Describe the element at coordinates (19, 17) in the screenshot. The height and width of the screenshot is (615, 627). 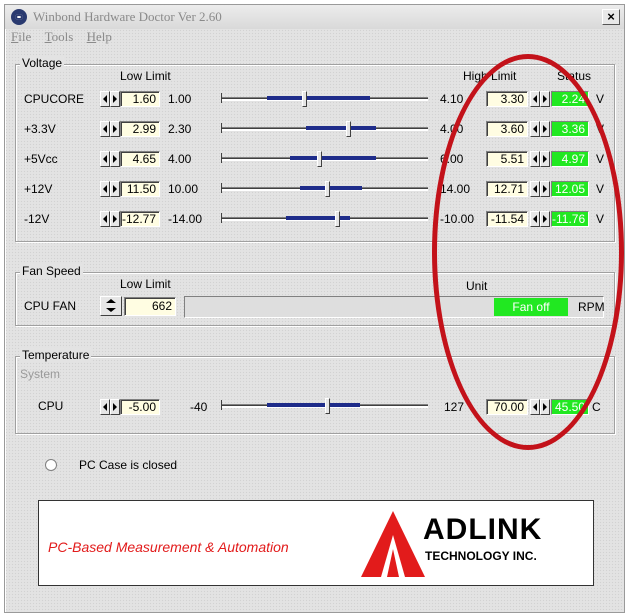
I see `eye-icon` at that location.